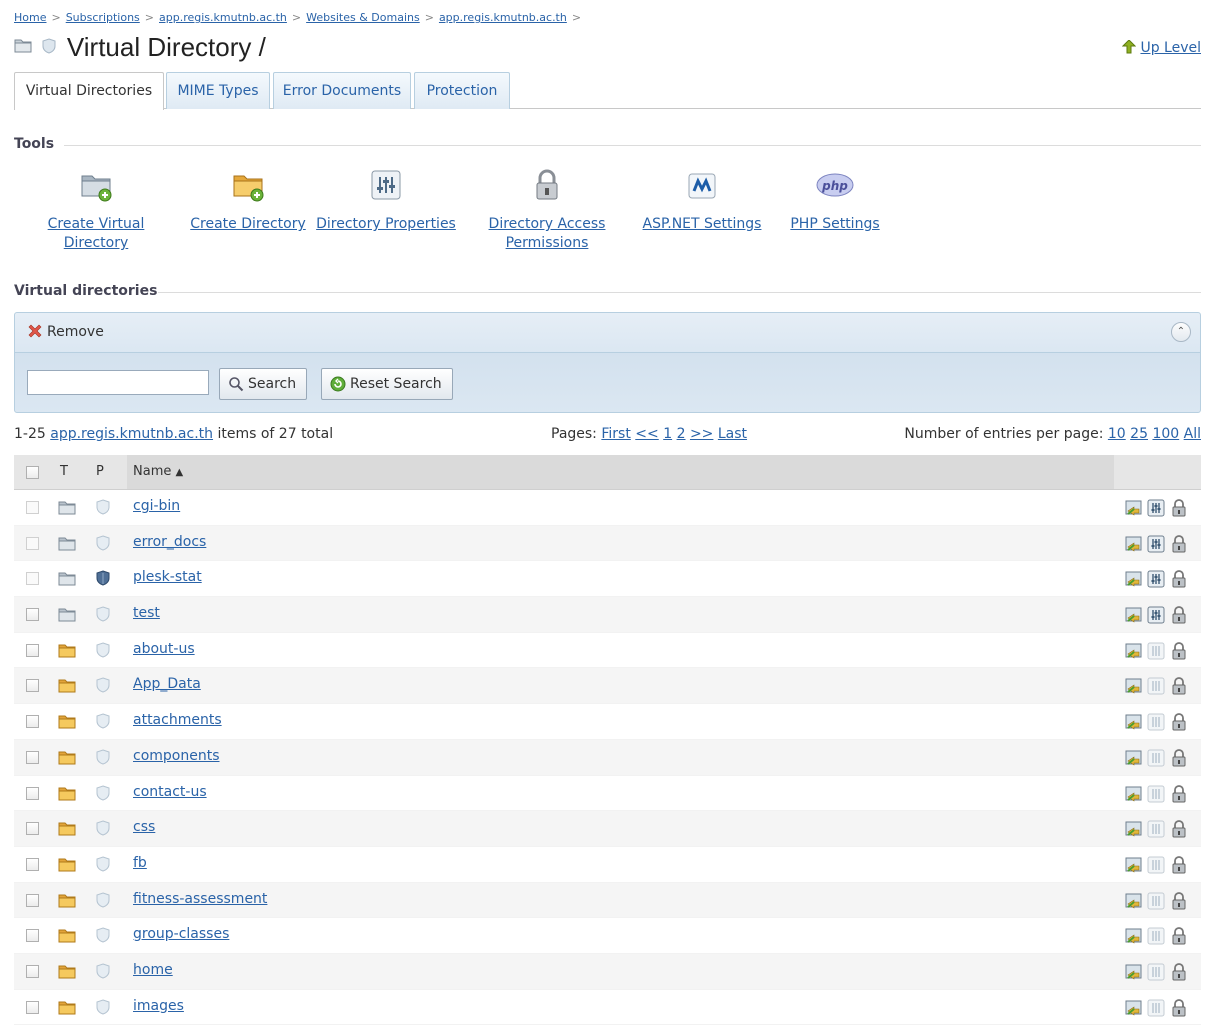 This screenshot has height=1028, width=1211. What do you see at coordinates (218, 90) in the screenshot?
I see `tab-mime-types: MIME Types` at bounding box center [218, 90].